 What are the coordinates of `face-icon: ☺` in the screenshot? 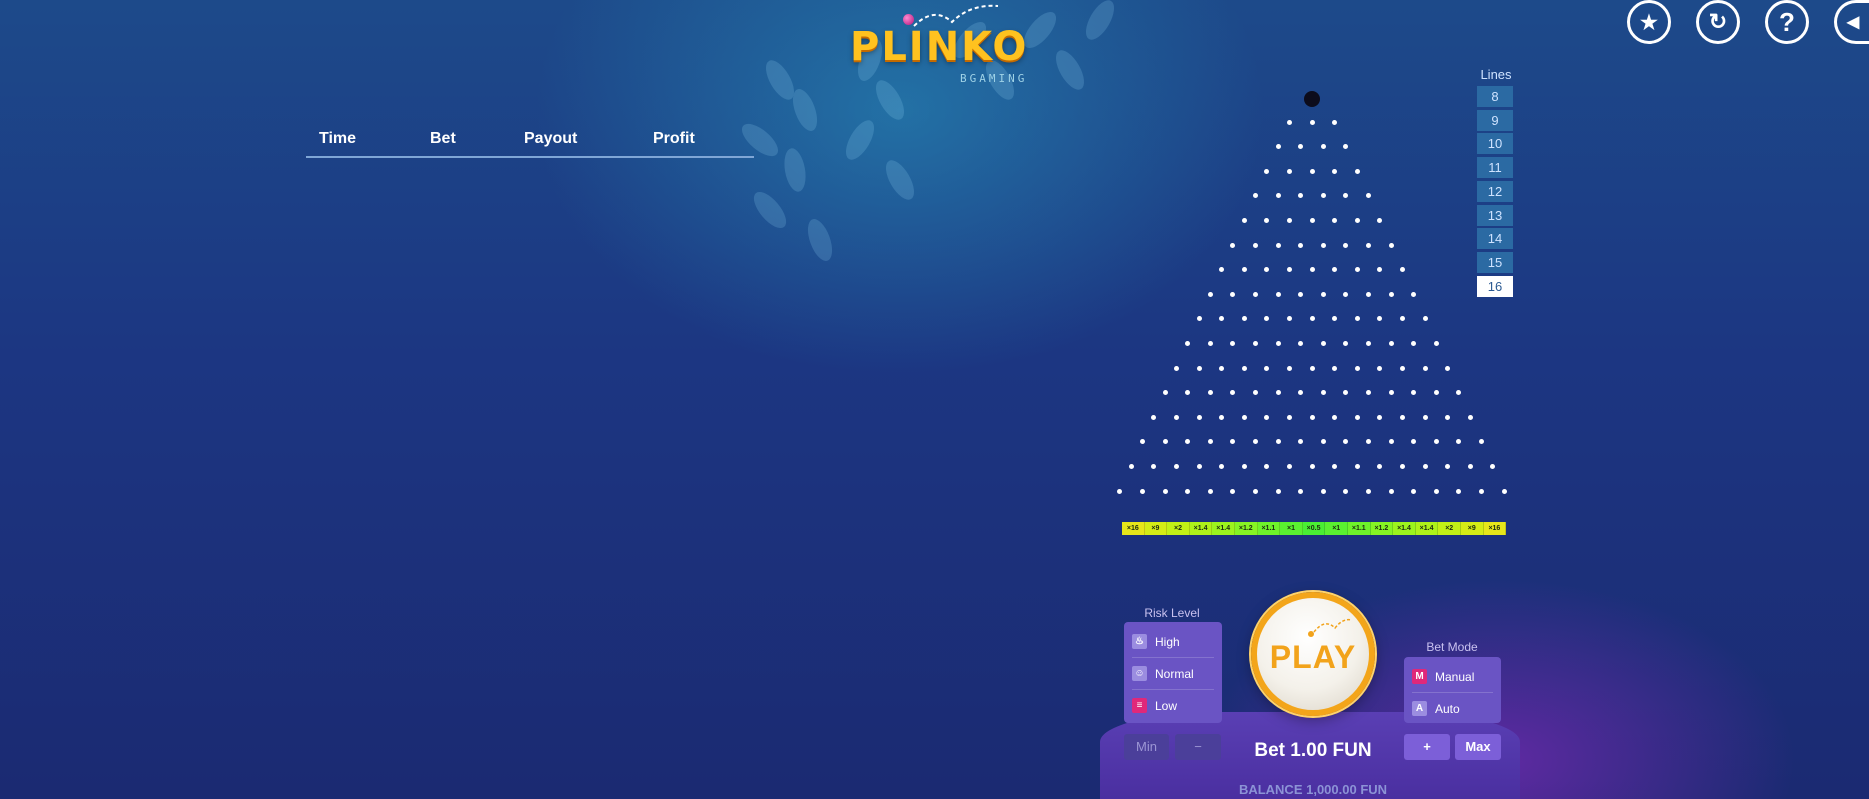 It's located at (1139, 673).